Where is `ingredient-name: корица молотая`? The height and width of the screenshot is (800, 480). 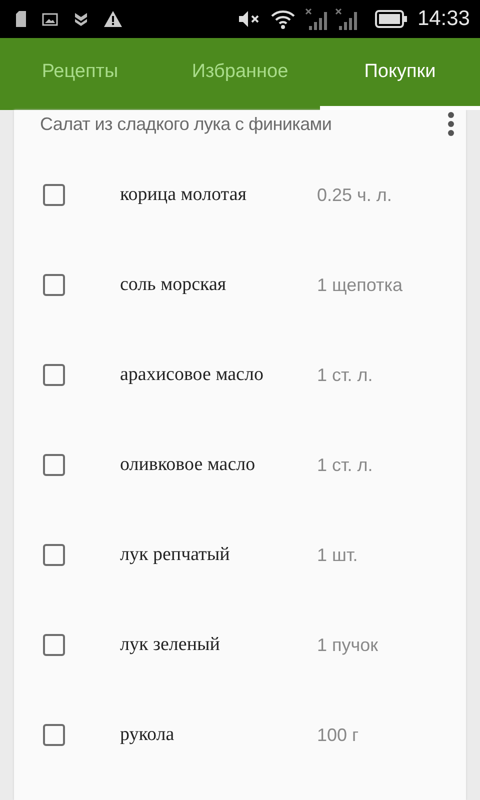
ingredient-name: корица молотая is located at coordinates (184, 195).